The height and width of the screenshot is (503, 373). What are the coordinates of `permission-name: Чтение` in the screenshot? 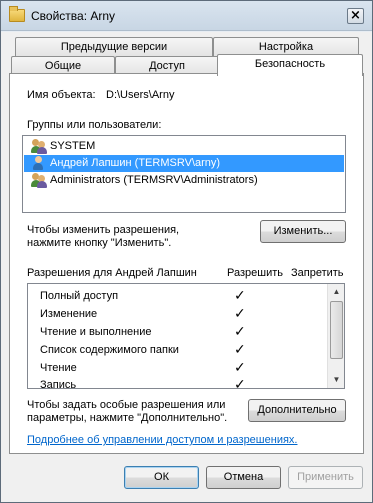 It's located at (58, 368).